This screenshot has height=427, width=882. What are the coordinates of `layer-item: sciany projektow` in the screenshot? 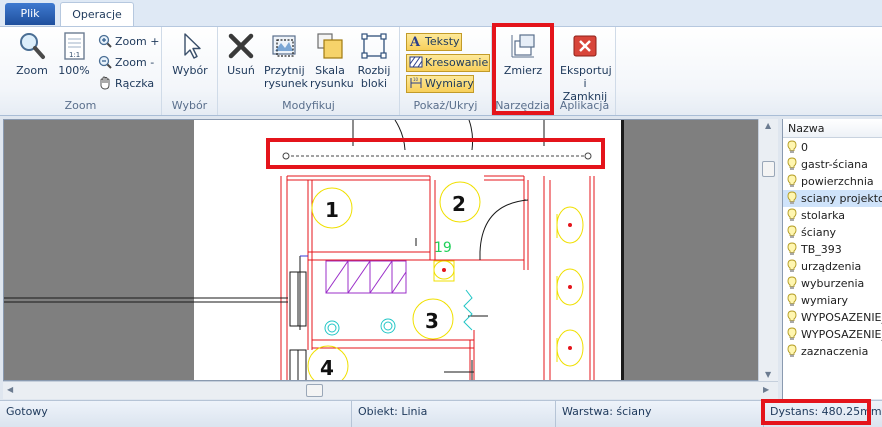 It's located at (832, 198).